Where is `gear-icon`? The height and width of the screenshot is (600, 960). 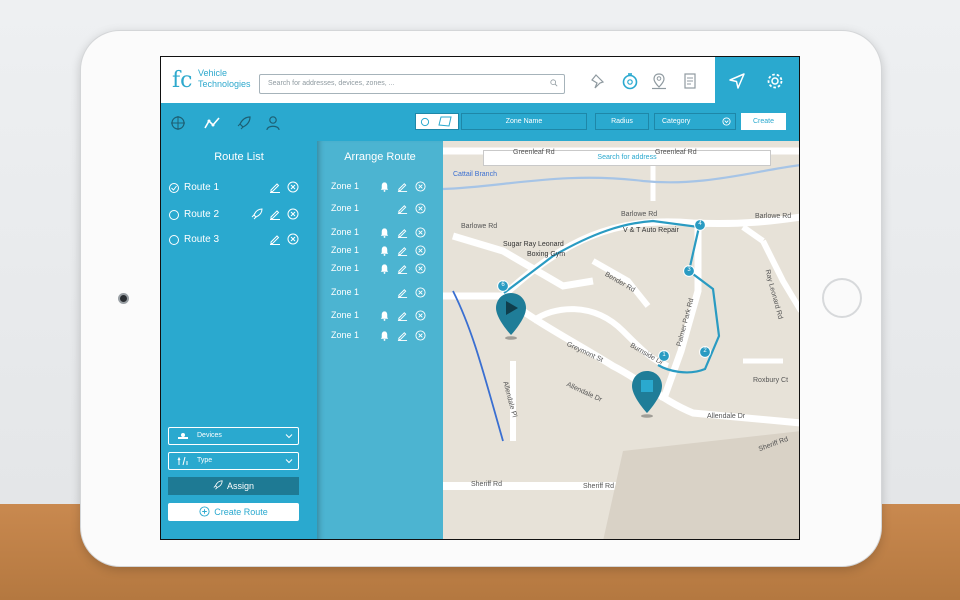 gear-icon is located at coordinates (775, 81).